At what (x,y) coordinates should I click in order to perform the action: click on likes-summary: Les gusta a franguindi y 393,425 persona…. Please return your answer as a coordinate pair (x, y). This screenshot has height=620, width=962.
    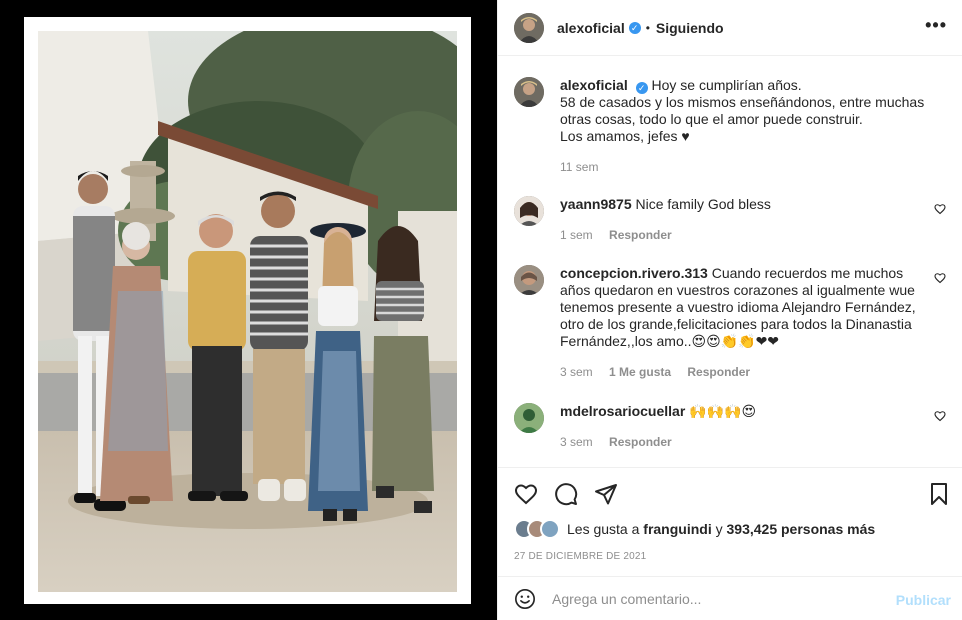
    Looking at the image, I should click on (694, 529).